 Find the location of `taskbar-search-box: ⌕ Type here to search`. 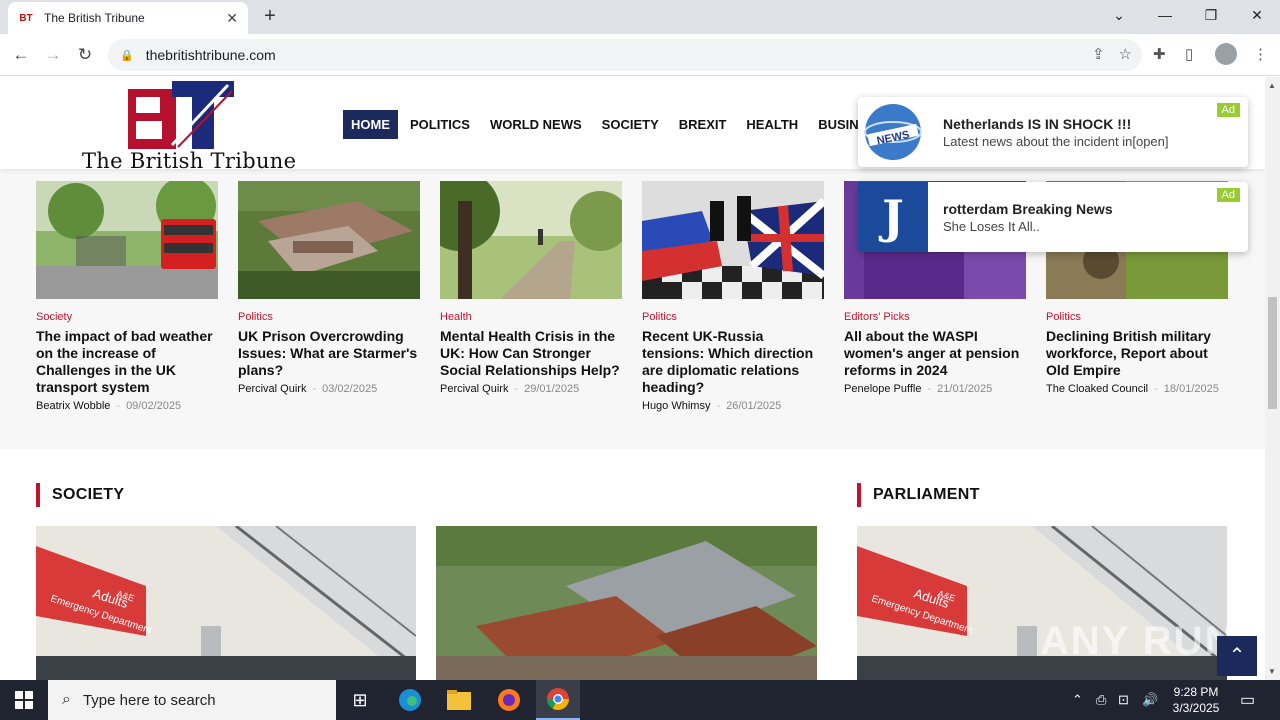

taskbar-search-box: ⌕ Type here to search is located at coordinates (192, 700).